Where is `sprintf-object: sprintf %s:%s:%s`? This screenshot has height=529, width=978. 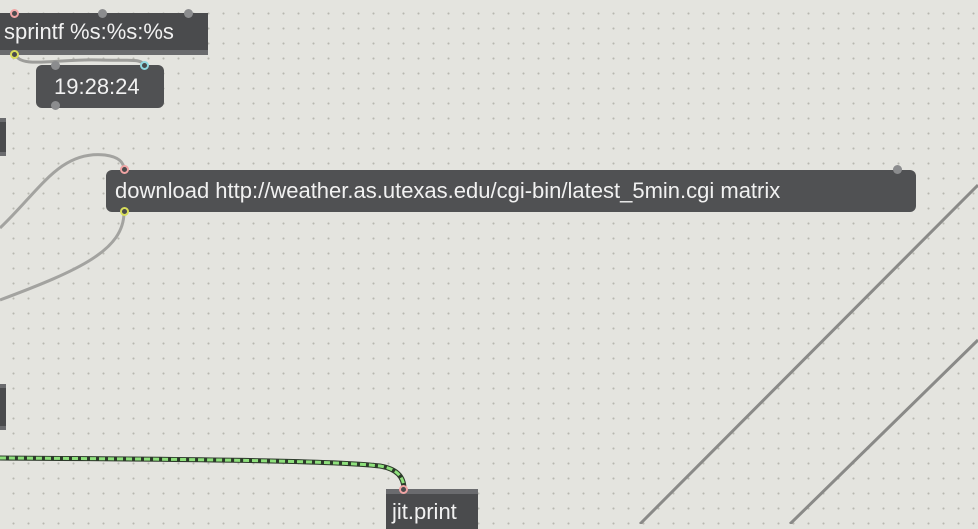 sprintf-object: sprintf %s:%s:%s is located at coordinates (104, 34).